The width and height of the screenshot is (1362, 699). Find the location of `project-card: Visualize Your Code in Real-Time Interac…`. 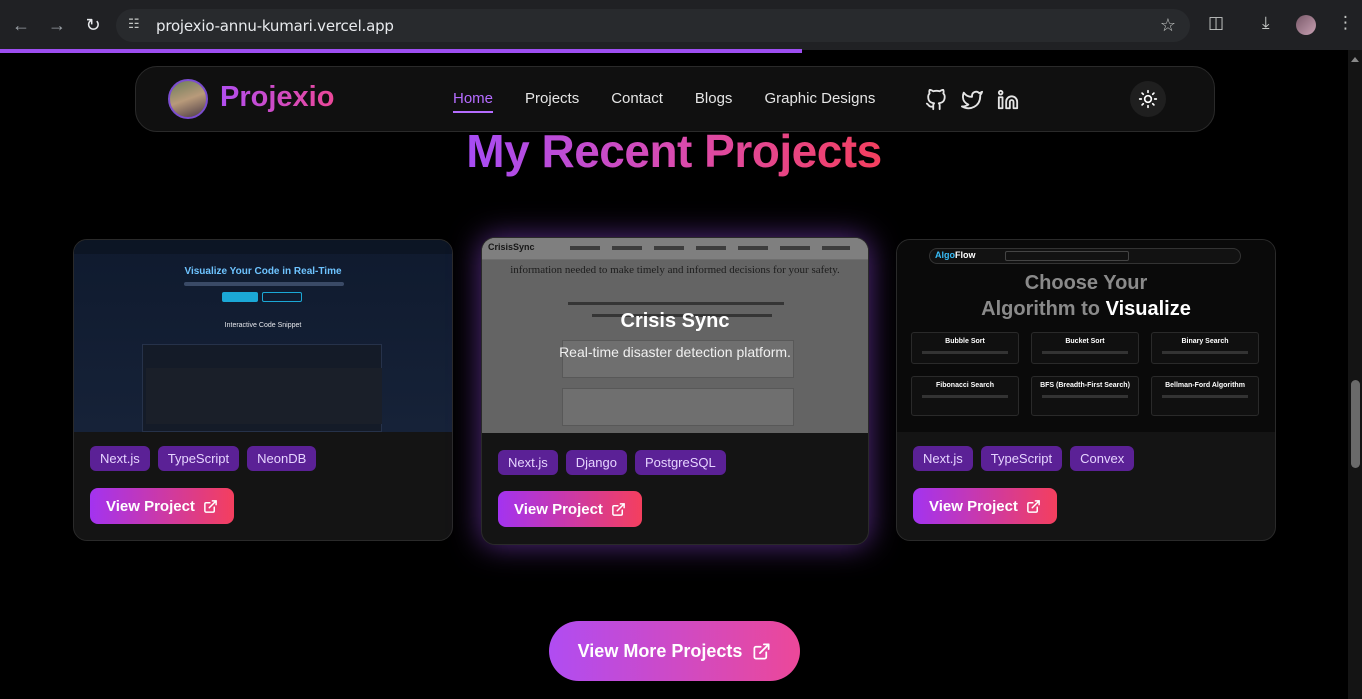

project-card: Visualize Your Code in Real-Time Interac… is located at coordinates (263, 390).